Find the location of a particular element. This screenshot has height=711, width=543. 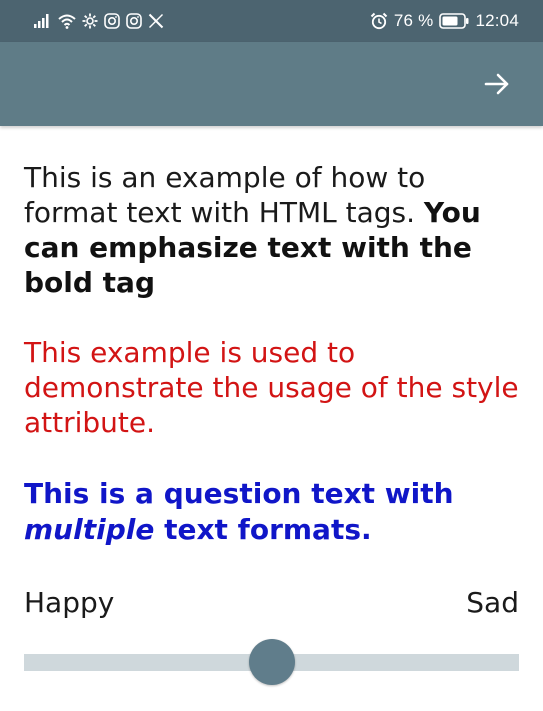

question-text-italic: multiple is located at coordinates (89, 529).